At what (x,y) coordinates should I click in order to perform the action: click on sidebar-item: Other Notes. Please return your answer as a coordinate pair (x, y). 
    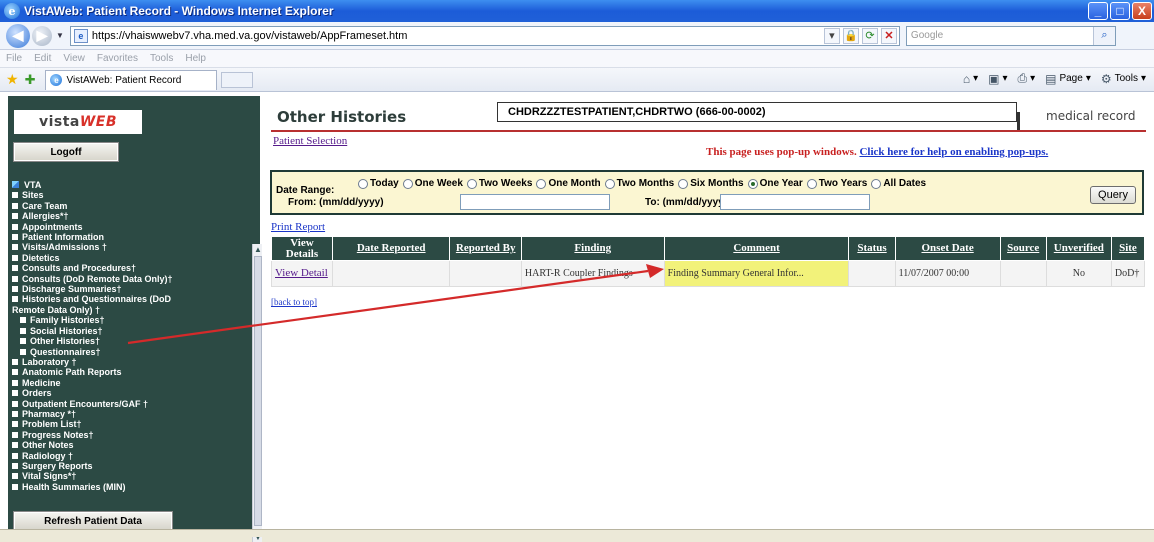
    Looking at the image, I should click on (135, 445).